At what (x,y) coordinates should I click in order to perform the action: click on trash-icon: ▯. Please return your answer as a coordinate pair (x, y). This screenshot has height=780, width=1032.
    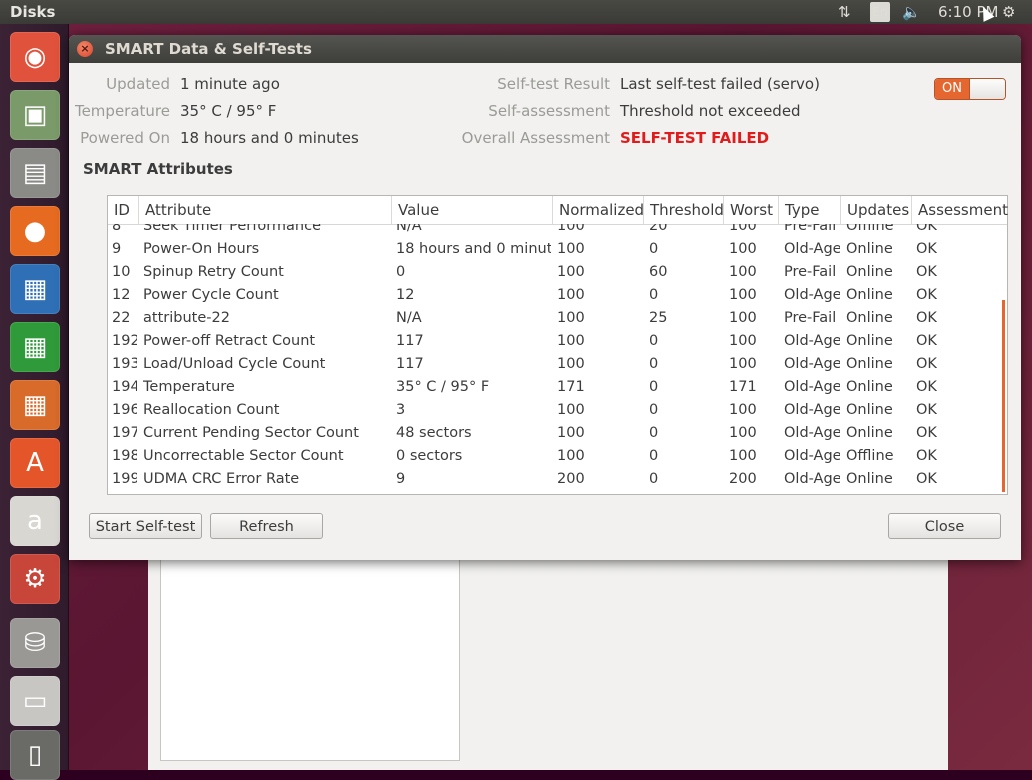
    Looking at the image, I should click on (35, 755).